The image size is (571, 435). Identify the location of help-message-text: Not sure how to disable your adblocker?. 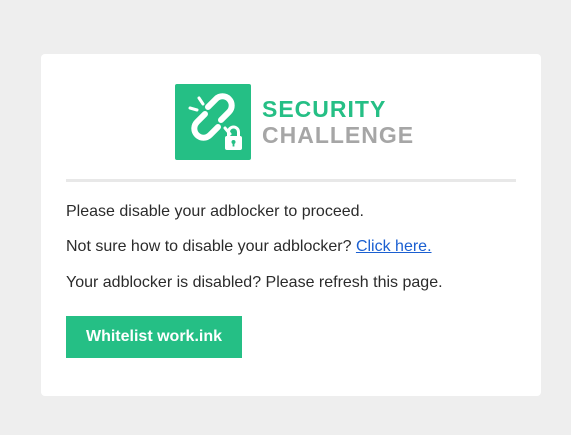
(211, 246).